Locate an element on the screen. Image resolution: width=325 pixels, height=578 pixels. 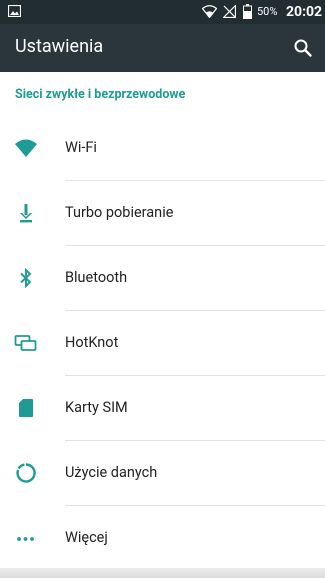
settings-item-wifi: Wi-Fi is located at coordinates (162, 148).